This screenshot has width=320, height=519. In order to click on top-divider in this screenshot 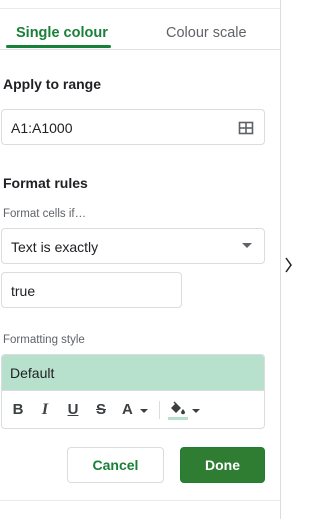, I will do `click(140, 8)`.